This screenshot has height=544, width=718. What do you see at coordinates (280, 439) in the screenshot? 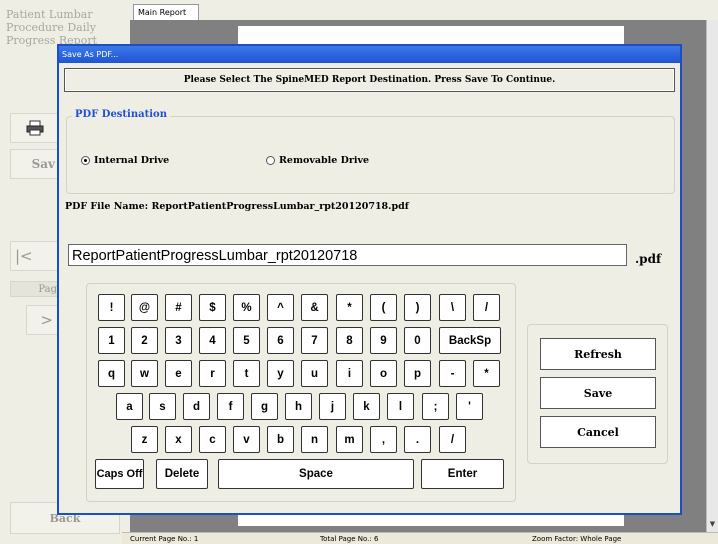
I see `key: b` at bounding box center [280, 439].